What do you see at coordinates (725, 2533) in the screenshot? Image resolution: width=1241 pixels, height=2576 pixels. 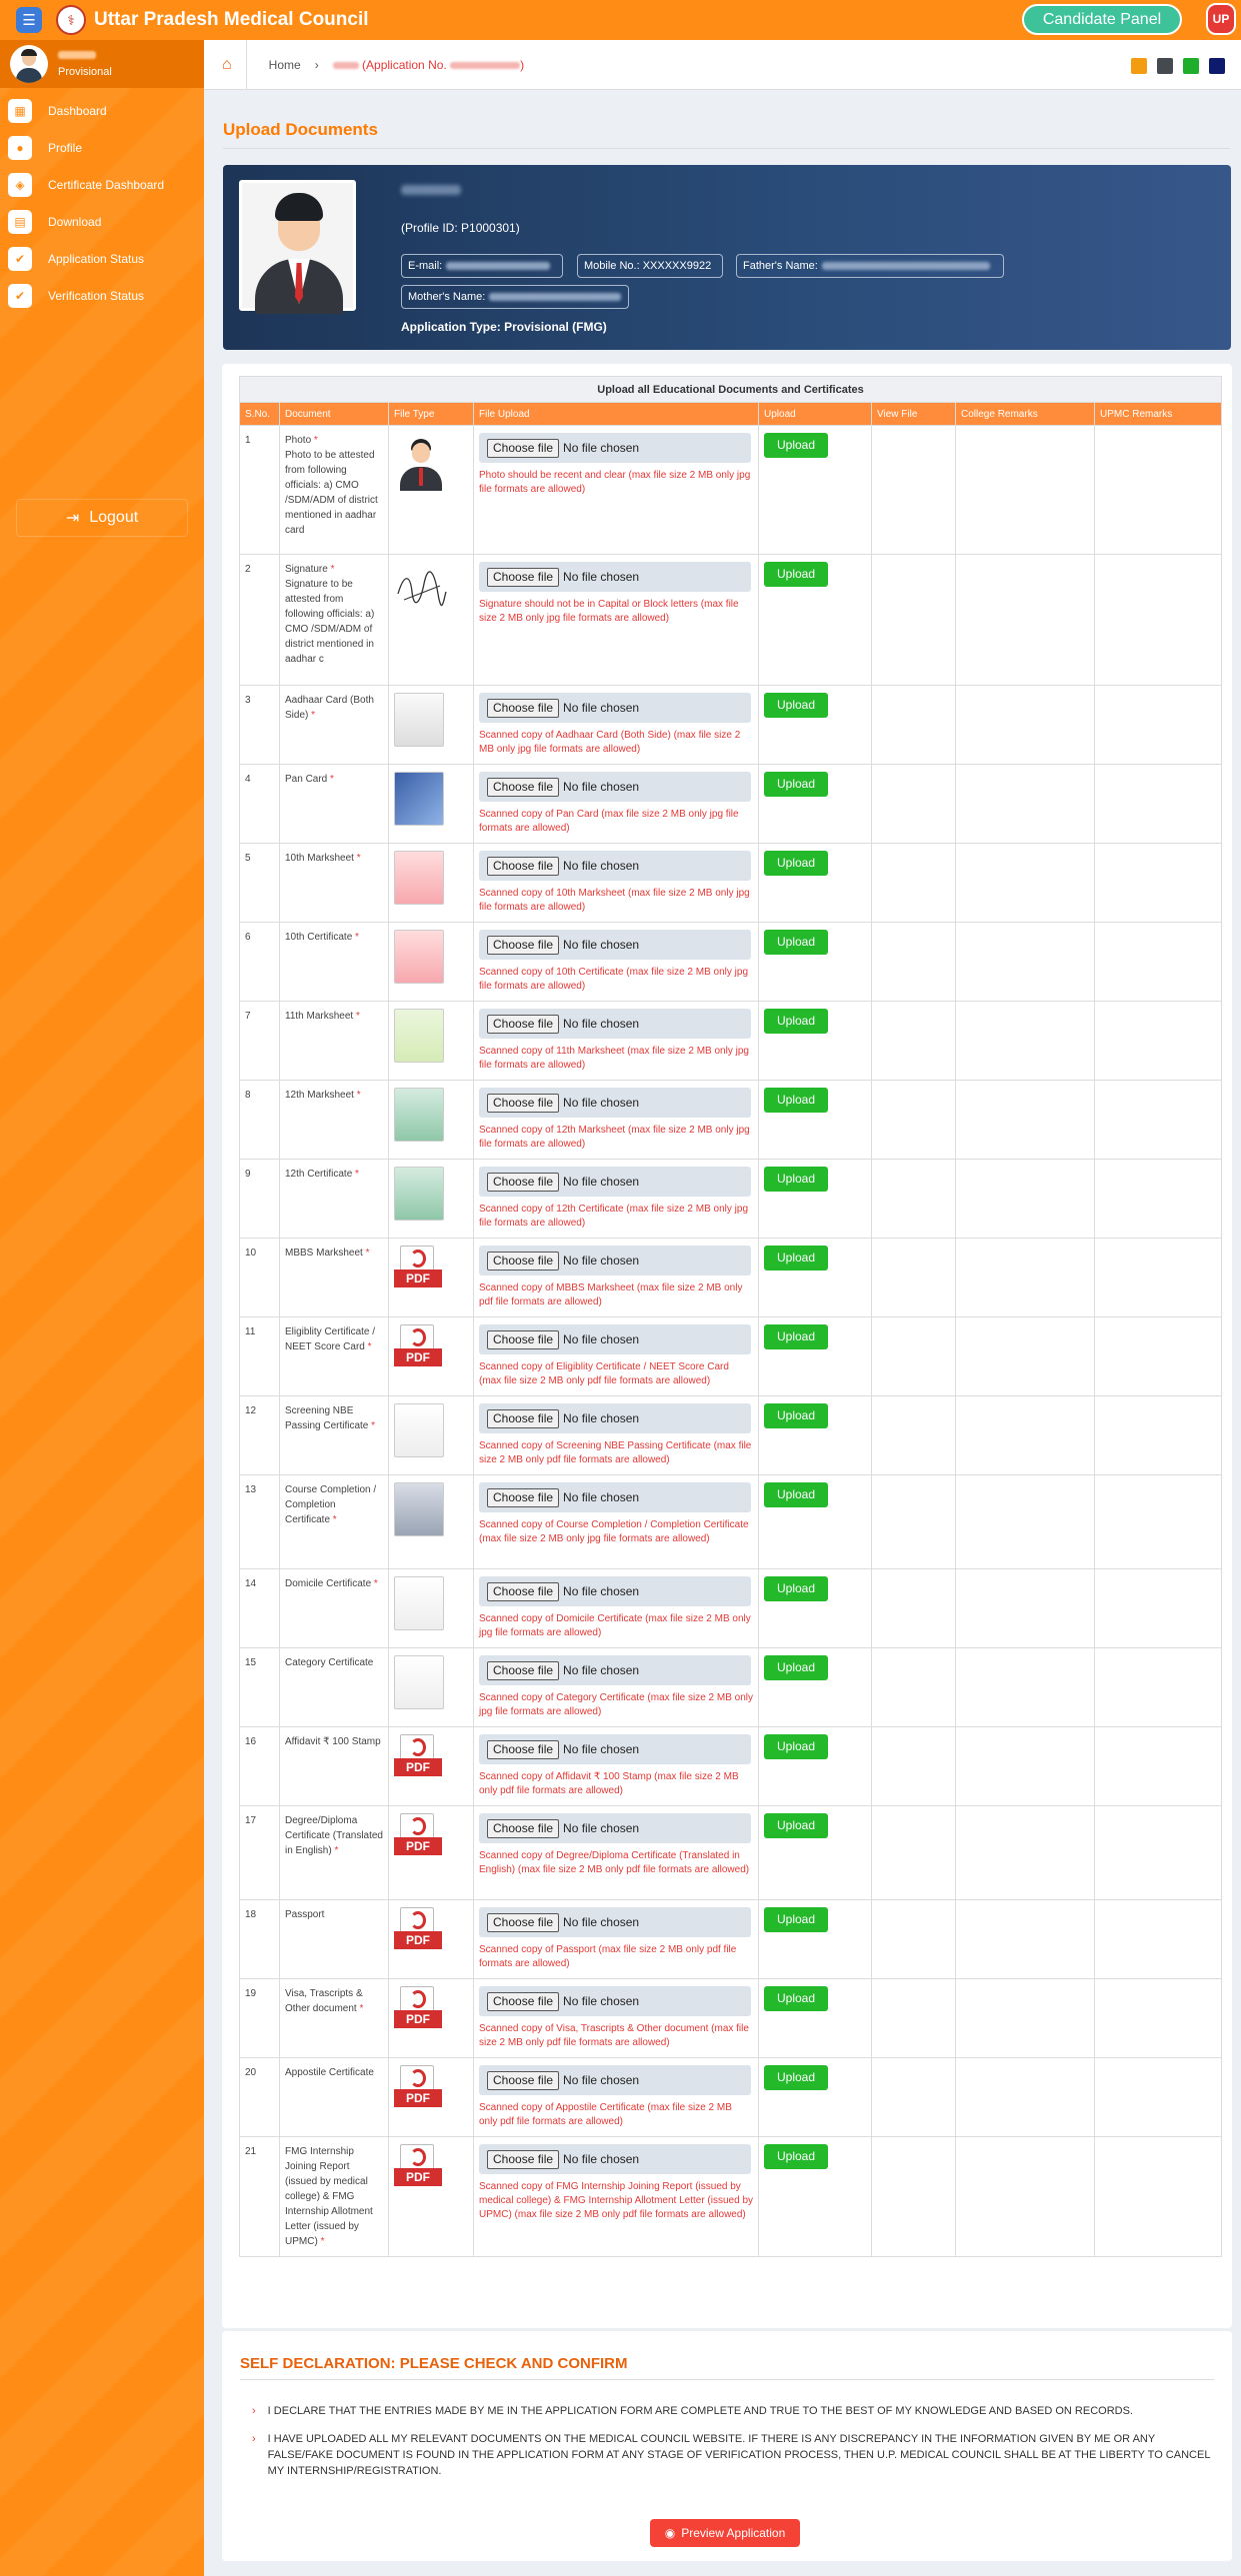 I see `preview-application-button: ◉ Preview Application` at bounding box center [725, 2533].